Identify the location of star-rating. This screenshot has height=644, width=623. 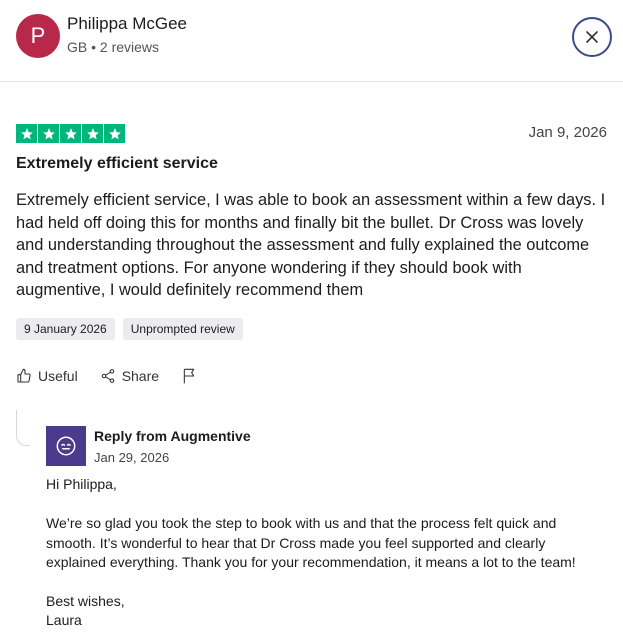
(70, 133).